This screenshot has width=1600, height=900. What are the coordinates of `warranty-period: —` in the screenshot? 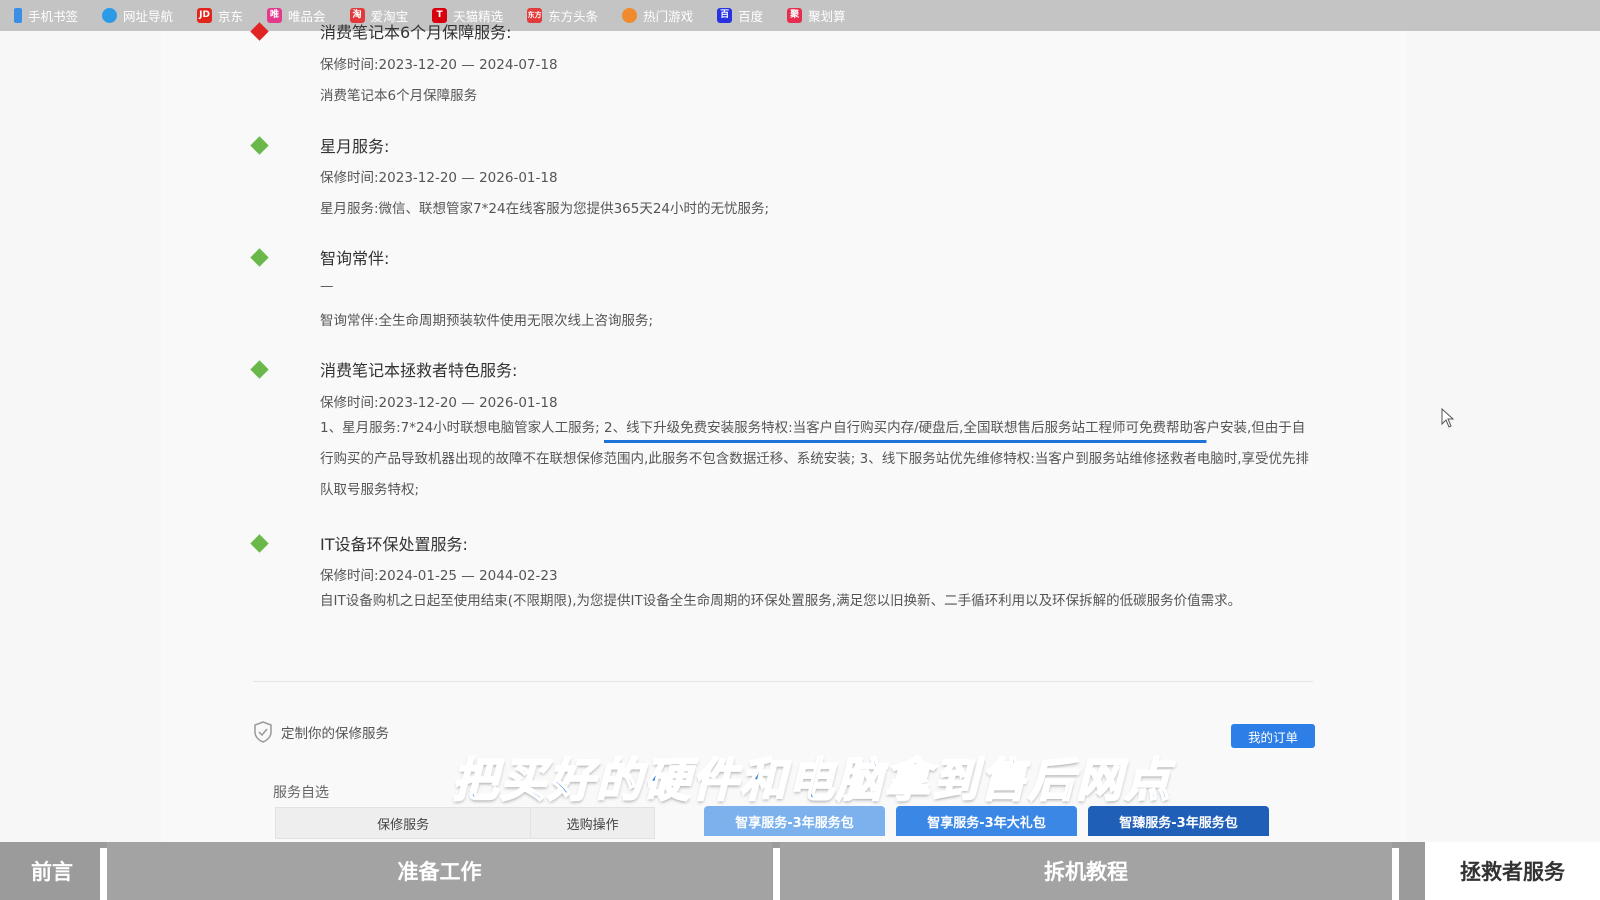 It's located at (327, 286).